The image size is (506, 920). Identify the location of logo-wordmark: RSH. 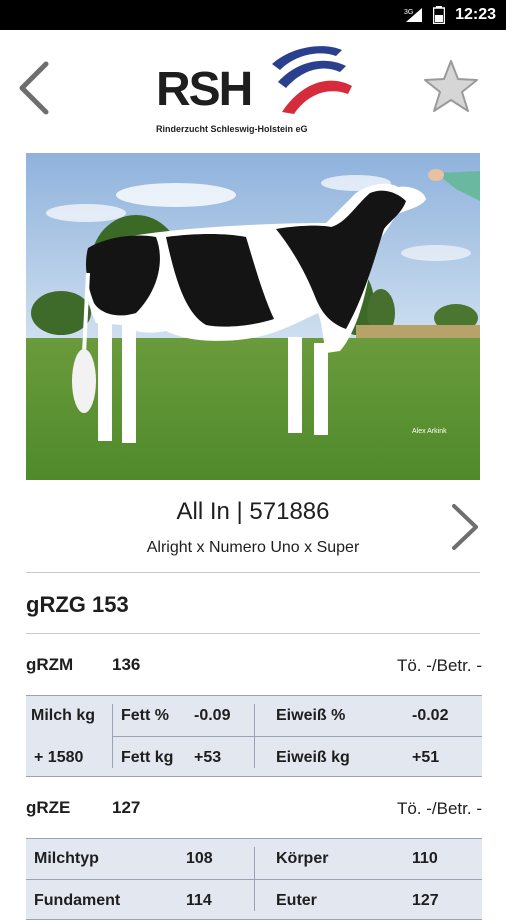
(204, 89).